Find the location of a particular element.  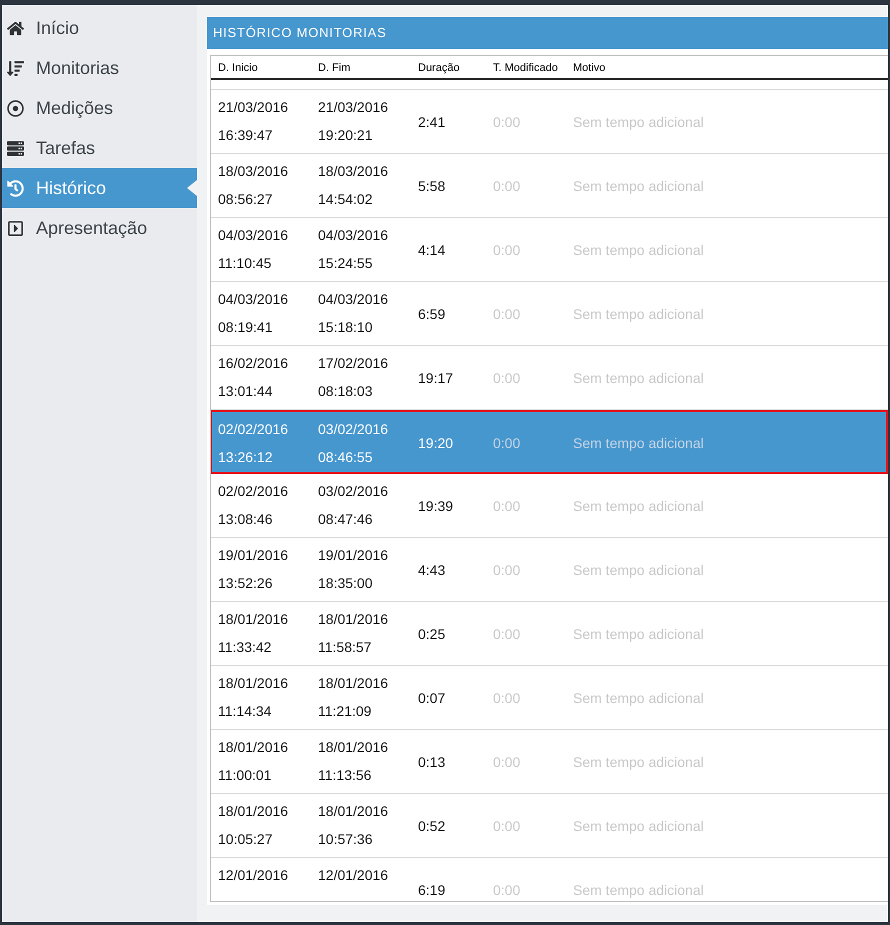

time-text: 11:10:45 is located at coordinates (245, 263).